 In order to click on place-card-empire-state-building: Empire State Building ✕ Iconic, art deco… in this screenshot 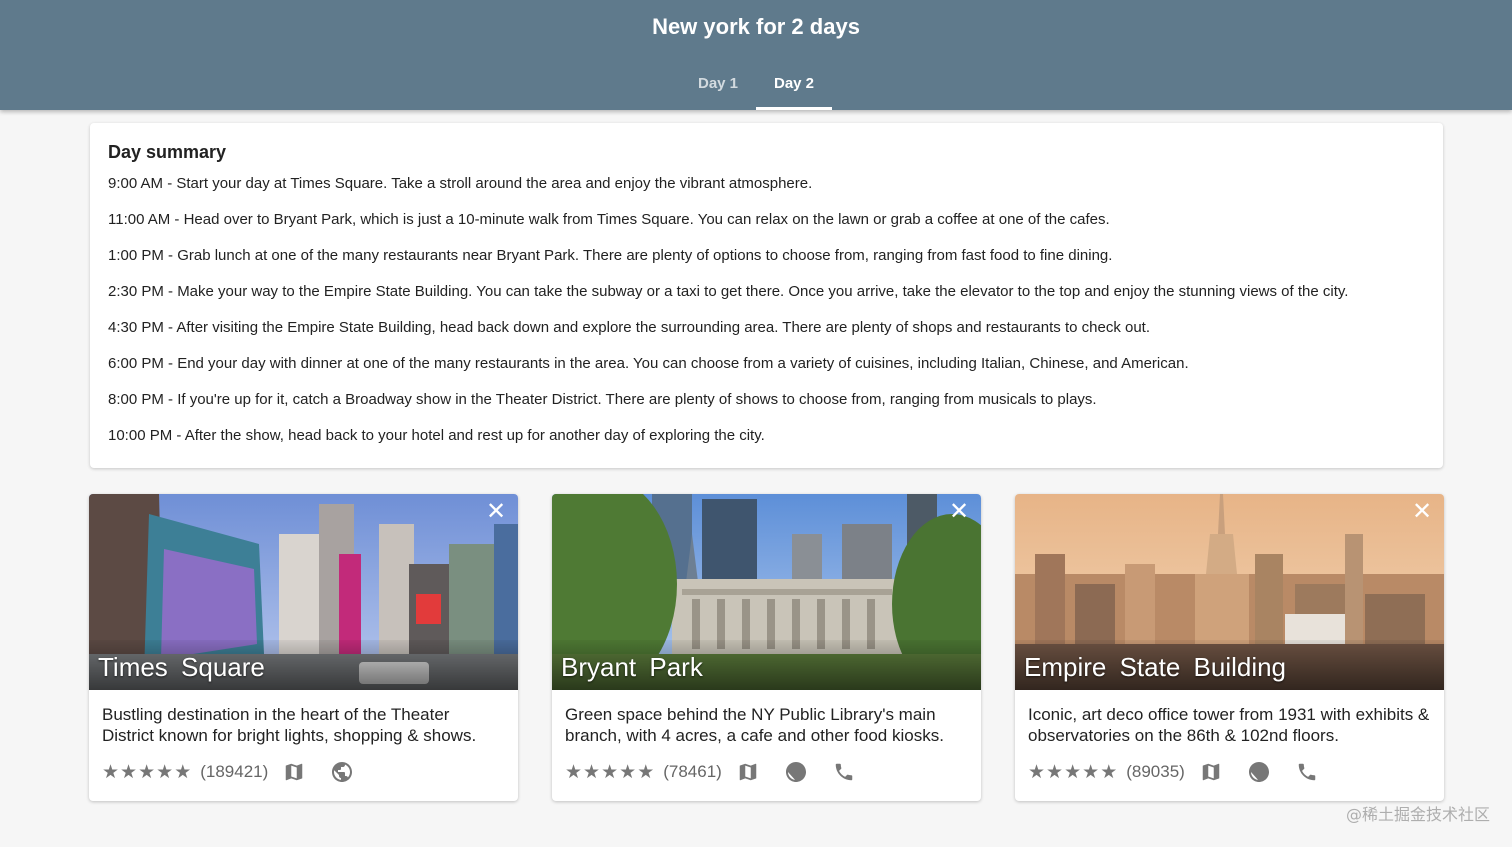, I will do `click(1229, 647)`.